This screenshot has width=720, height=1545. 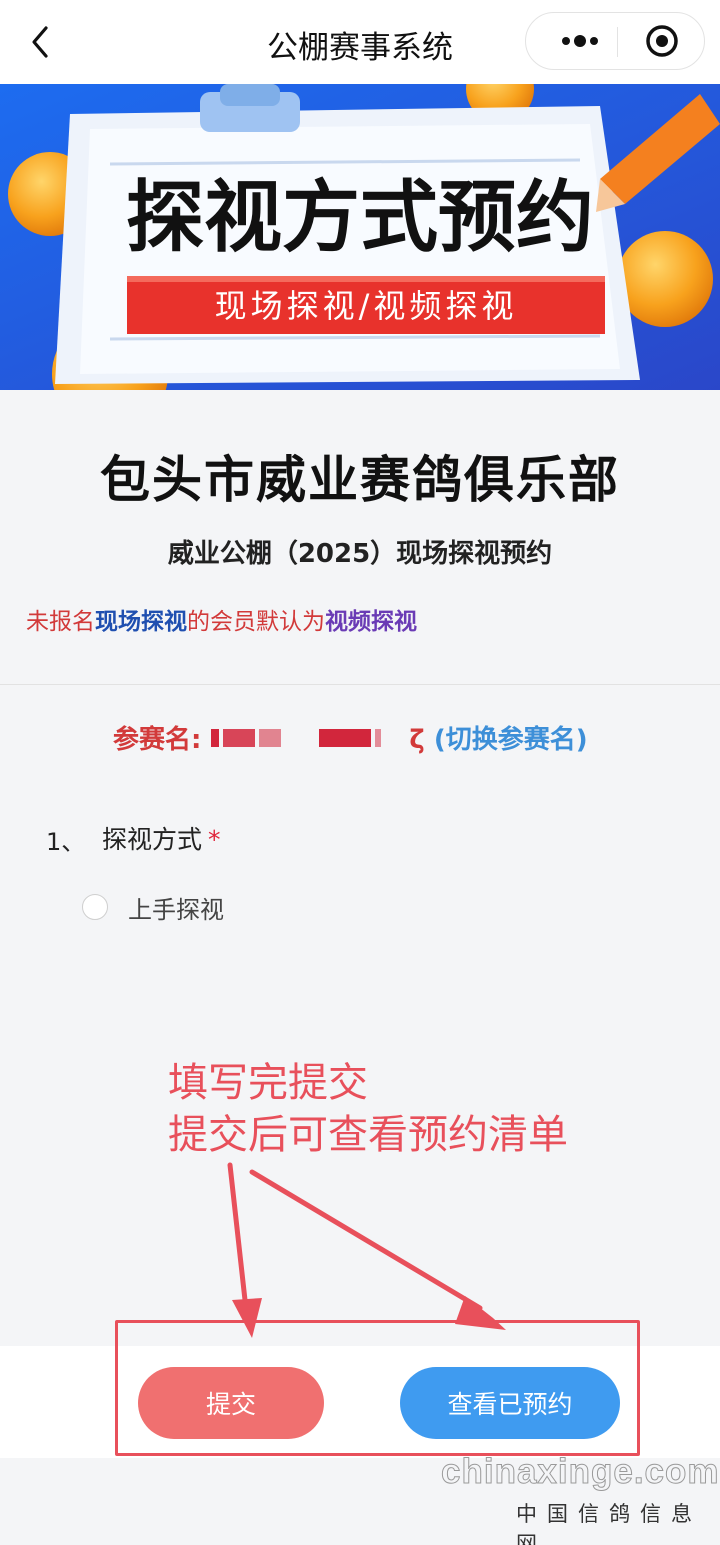 What do you see at coordinates (360, 217) in the screenshot?
I see `banner-headline: 探视方式预约` at bounding box center [360, 217].